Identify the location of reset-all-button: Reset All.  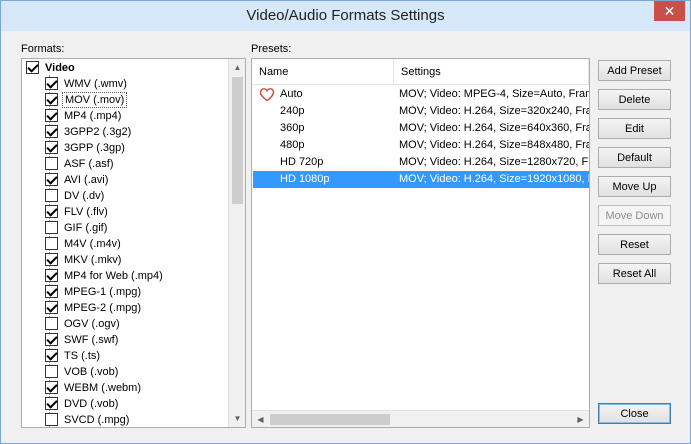
(634, 273).